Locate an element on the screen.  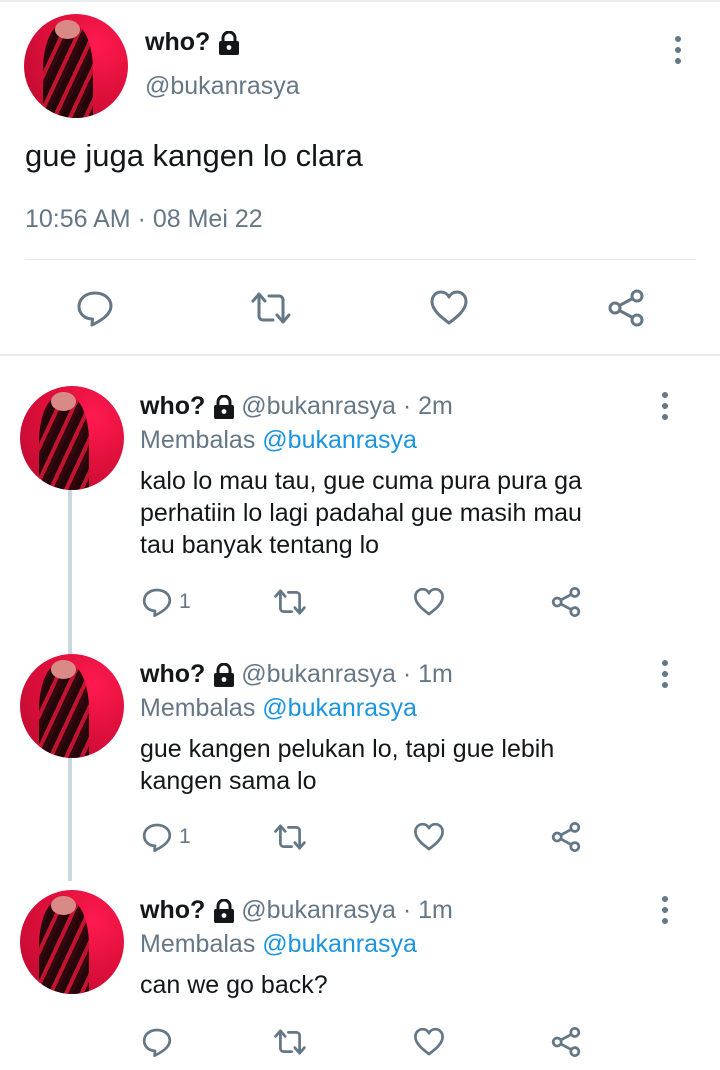
tweet-timestamp: 10:56 AM · 08 Mei 22 is located at coordinates (144, 219).